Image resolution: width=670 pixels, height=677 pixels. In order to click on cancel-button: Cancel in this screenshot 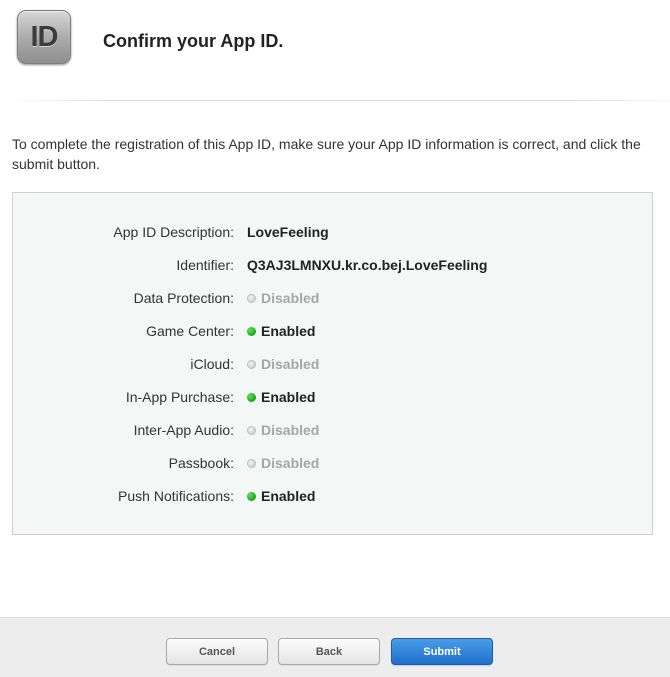, I will do `click(217, 651)`.